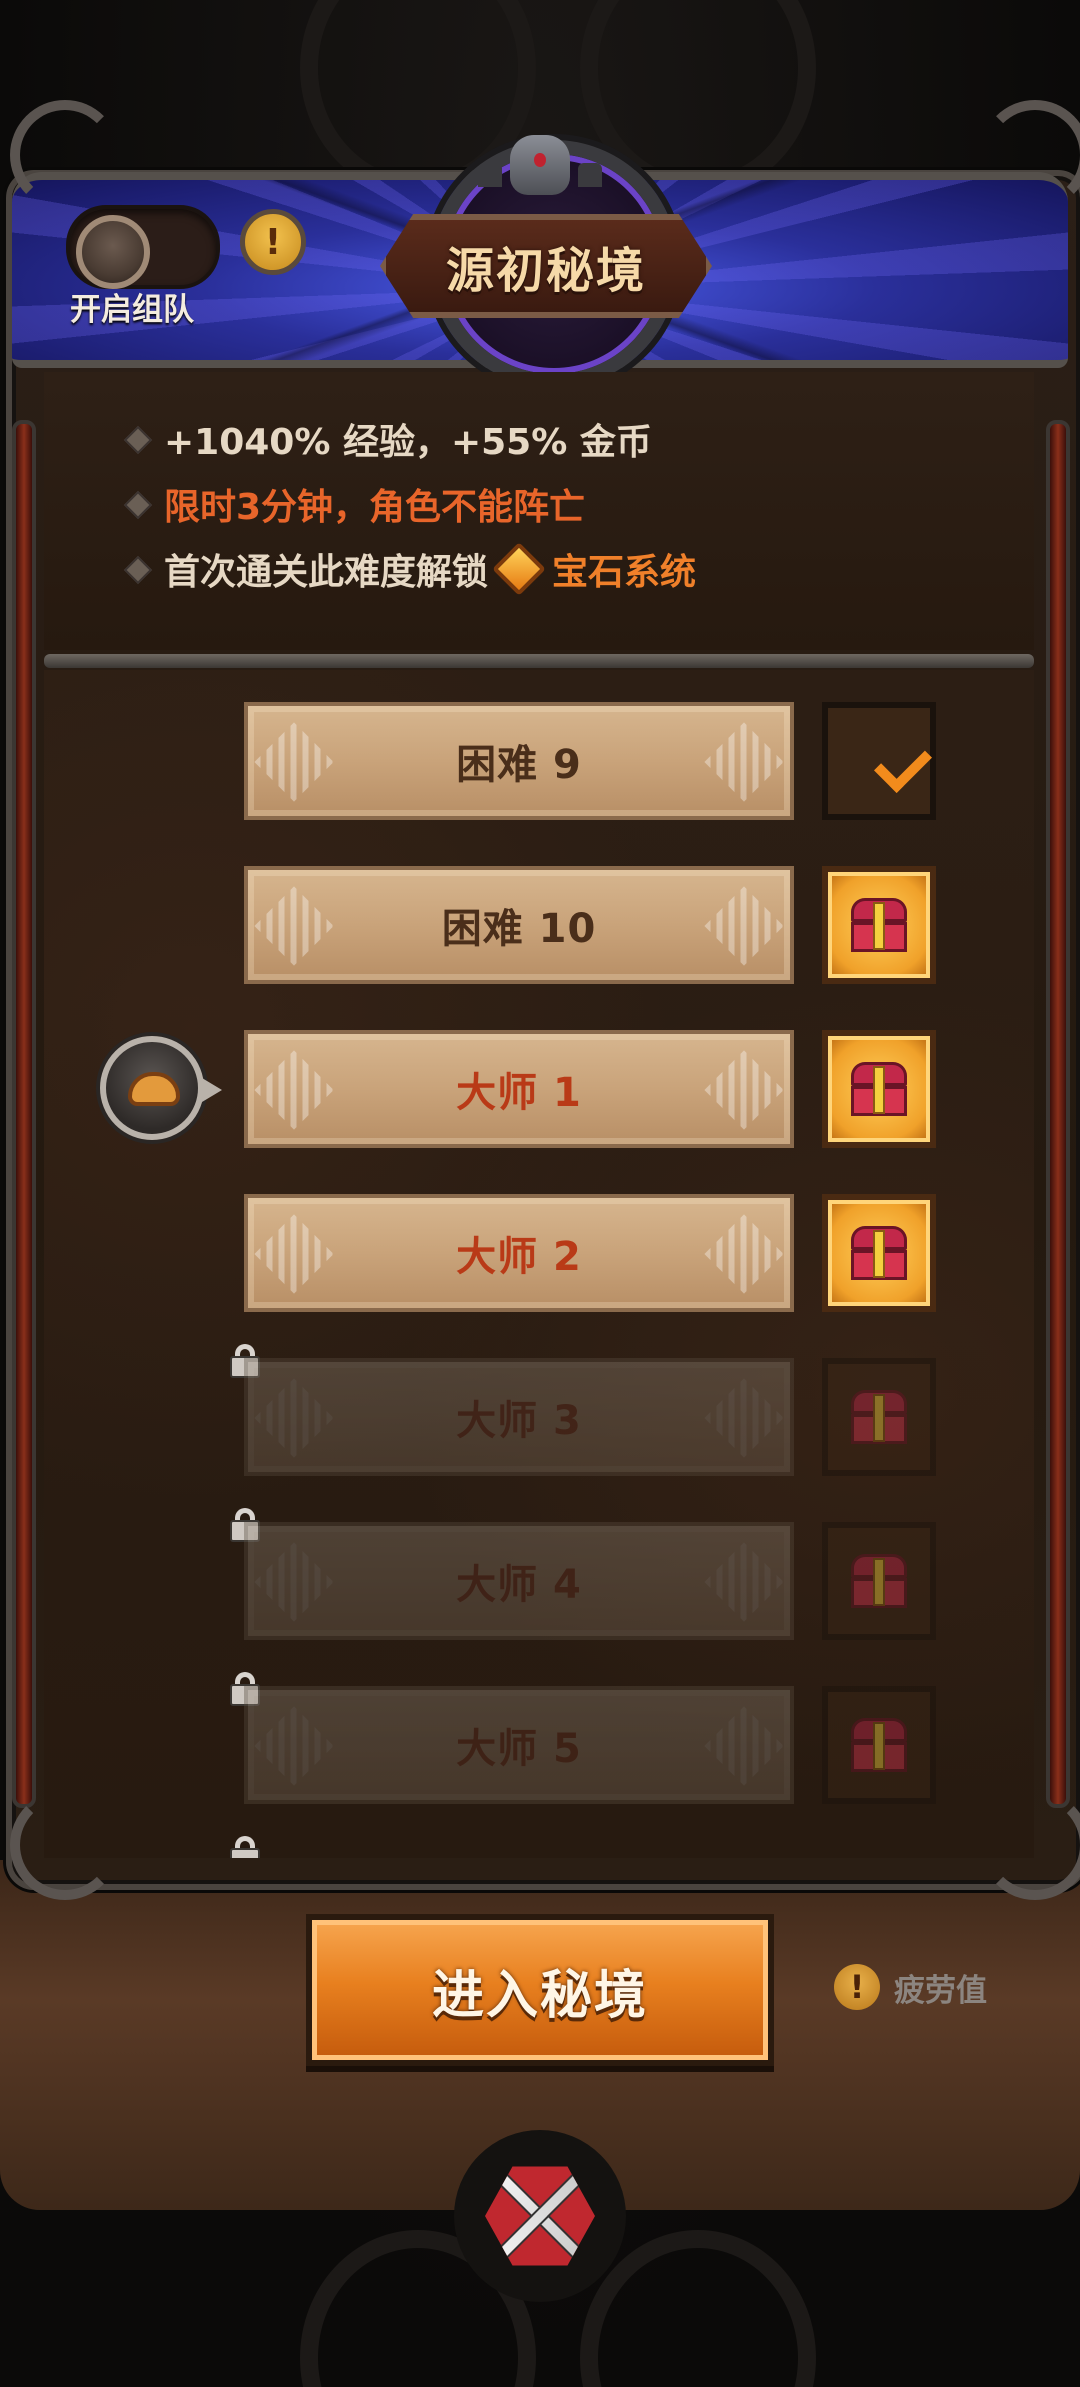 The height and width of the screenshot is (2387, 1080). I want to click on right-rail, so click(1058, 1114).